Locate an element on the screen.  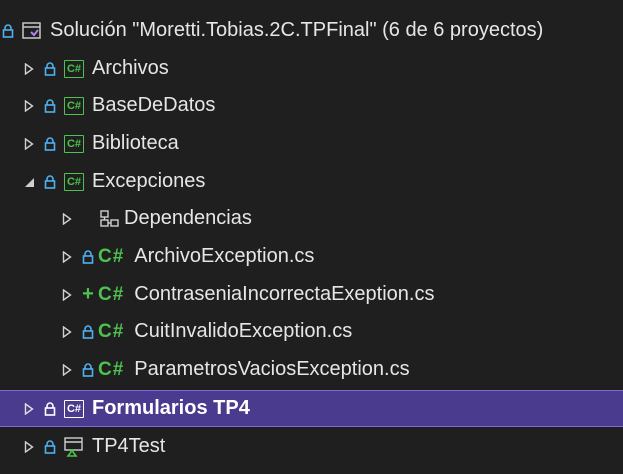
file-label: ParametrosVaciosException.cs is located at coordinates (272, 369).